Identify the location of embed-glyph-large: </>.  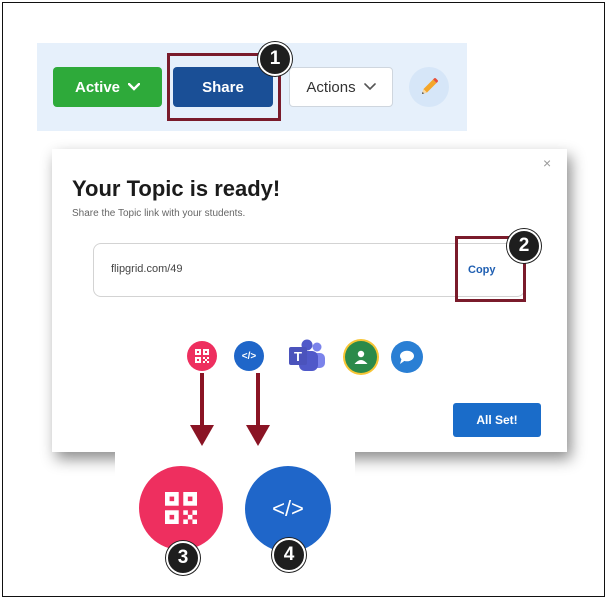
(288, 508).